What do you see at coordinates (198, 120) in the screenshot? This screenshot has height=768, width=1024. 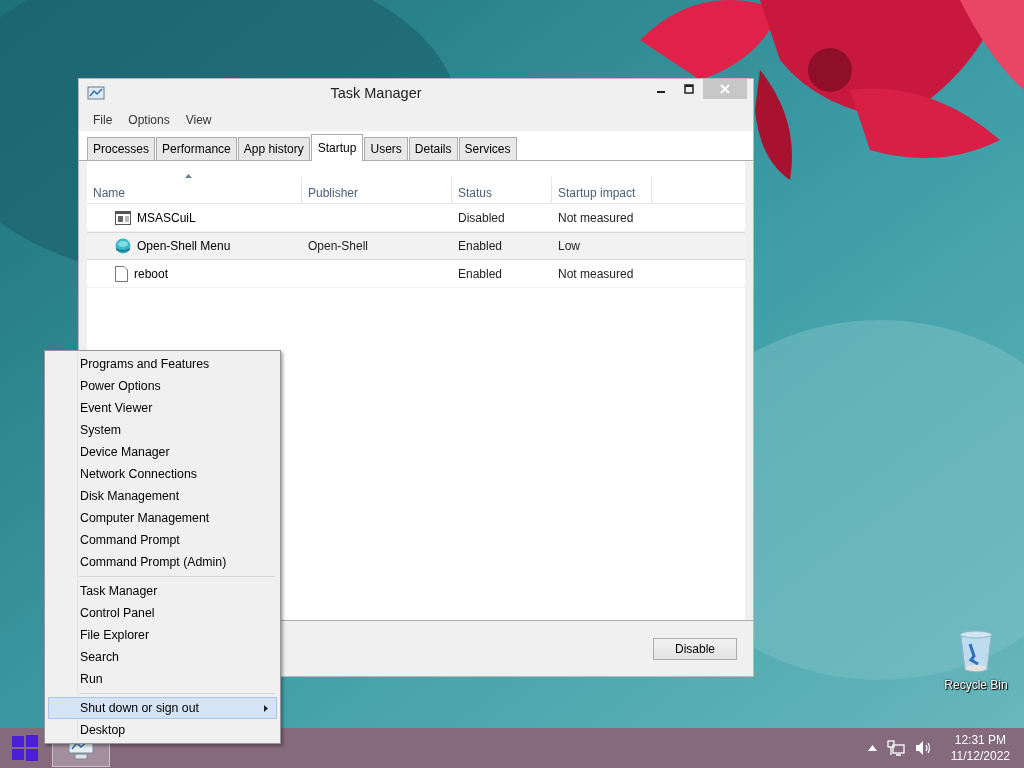 I see `menu-item: View` at bounding box center [198, 120].